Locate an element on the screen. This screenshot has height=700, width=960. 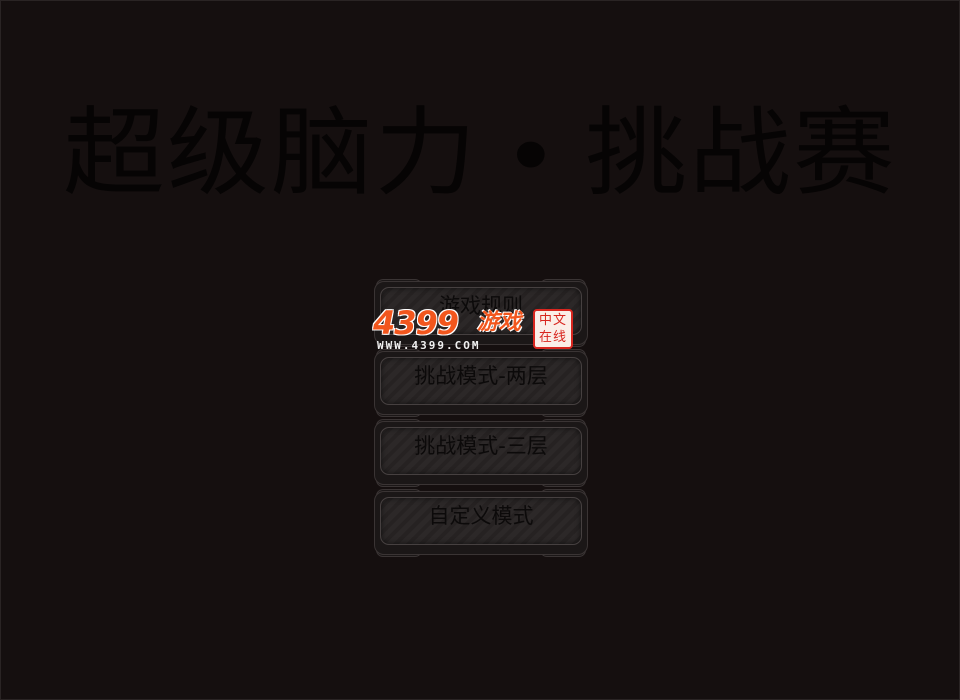
seal-stamp-icon: 中文 在线 is located at coordinates (553, 329).